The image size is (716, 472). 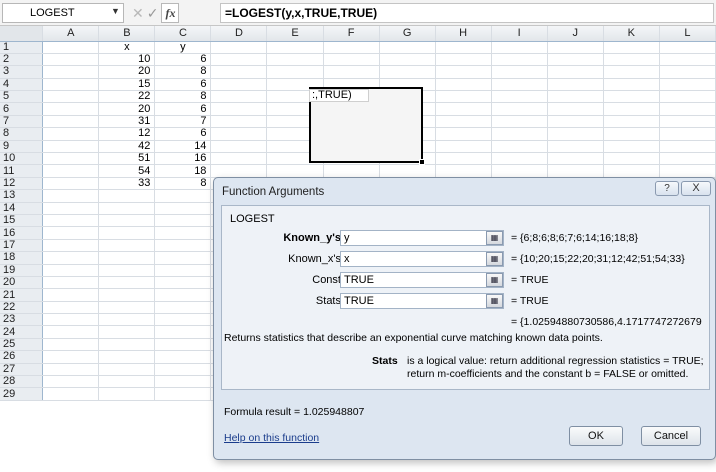 I want to click on name-box: LOGEST, so click(x=63, y=13).